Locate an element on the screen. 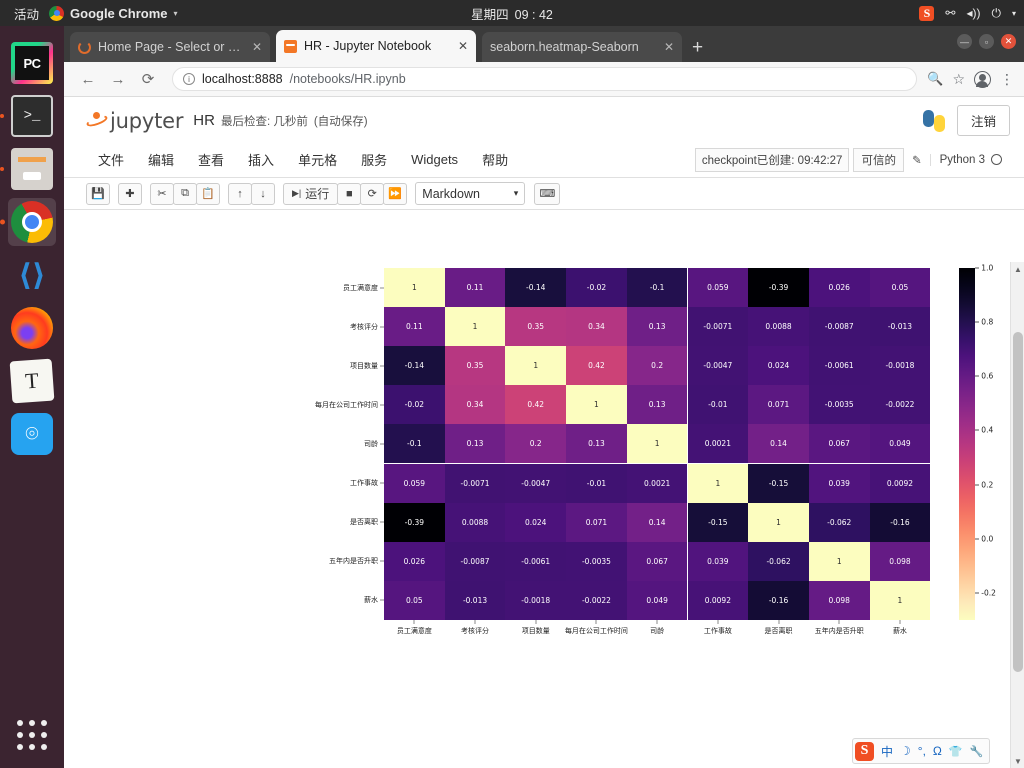 The height and width of the screenshot is (768, 1024). heatmap-cell: 0.0088 is located at coordinates (778, 327).